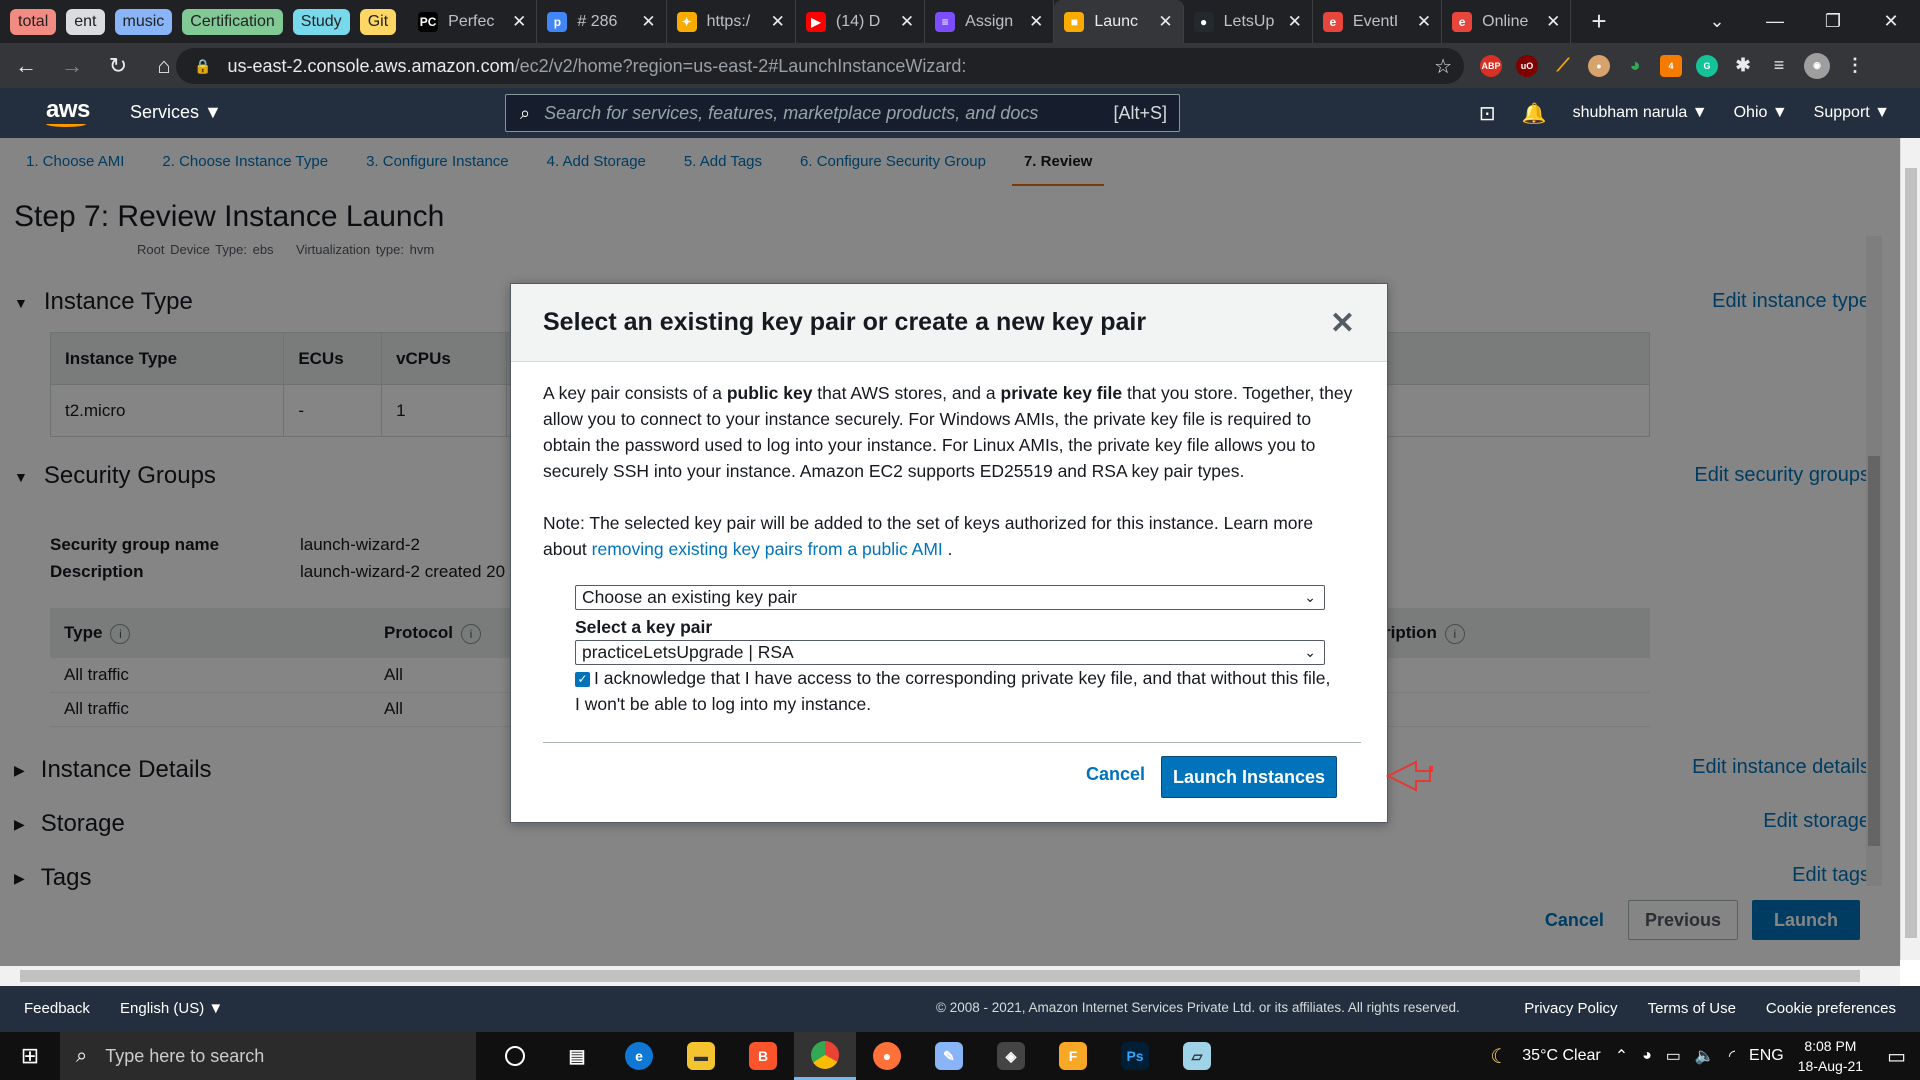  I want to click on region-menu: Ohio ▼, so click(1761, 113).